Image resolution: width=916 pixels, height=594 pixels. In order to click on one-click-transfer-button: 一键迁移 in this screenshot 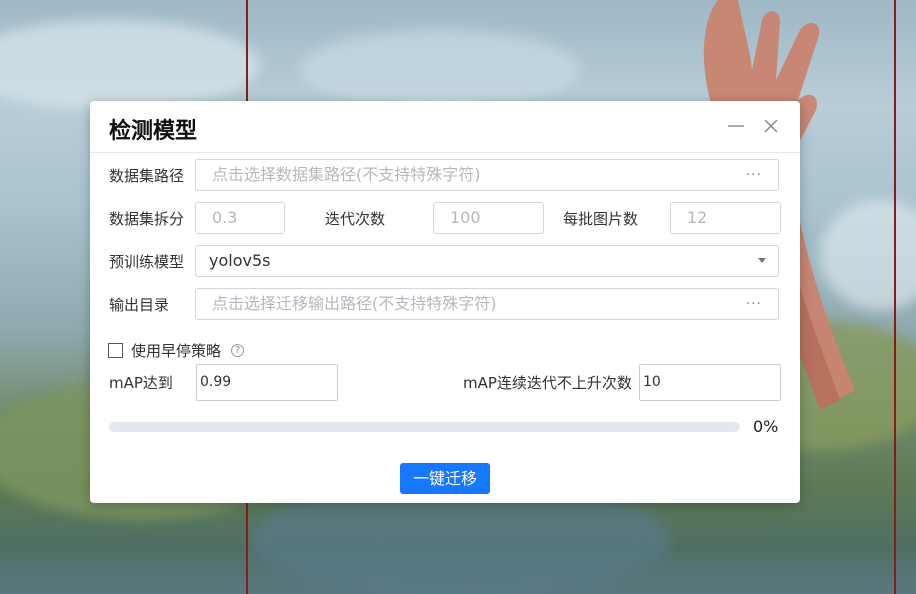, I will do `click(445, 478)`.